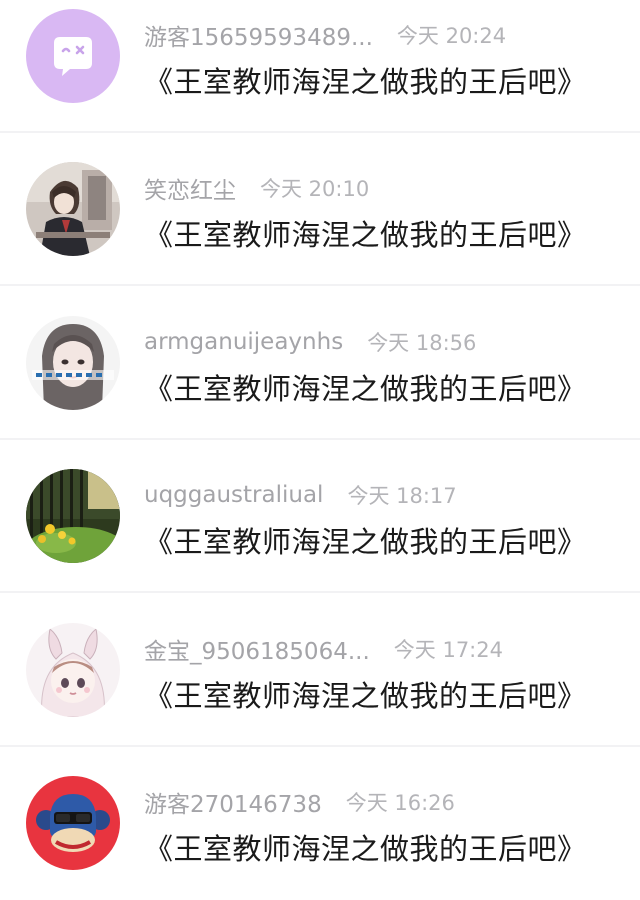  Describe the element at coordinates (233, 495) in the screenshot. I see `username: uqggaustraliual` at that location.